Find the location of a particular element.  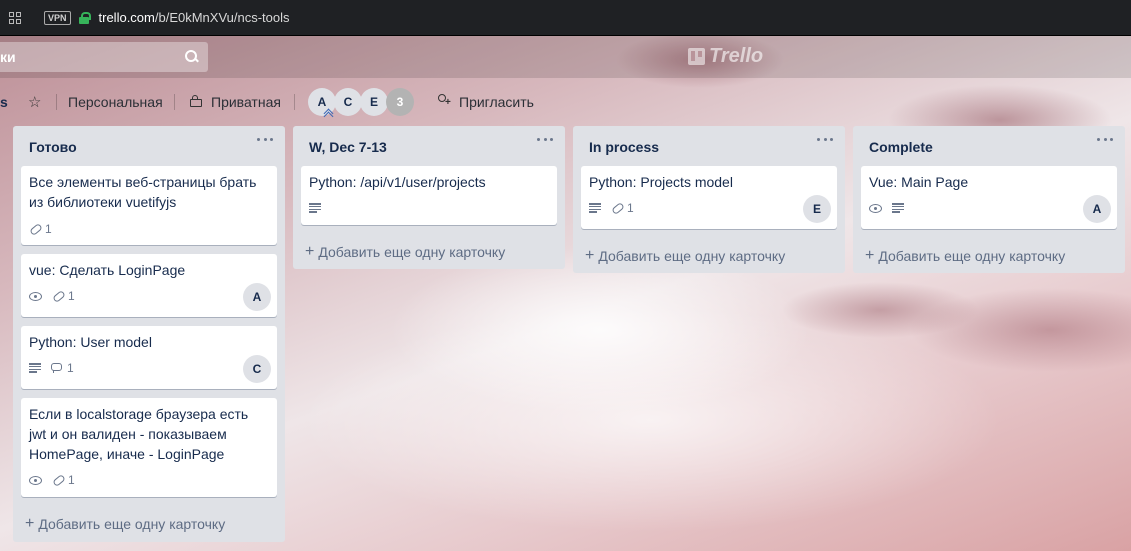

search-icon is located at coordinates (191, 56).